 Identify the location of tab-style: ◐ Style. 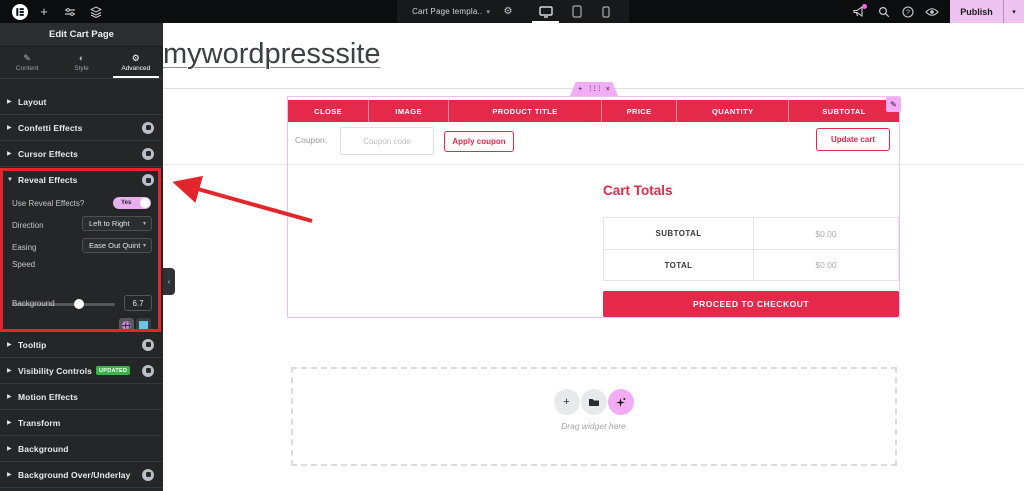
(81, 62).